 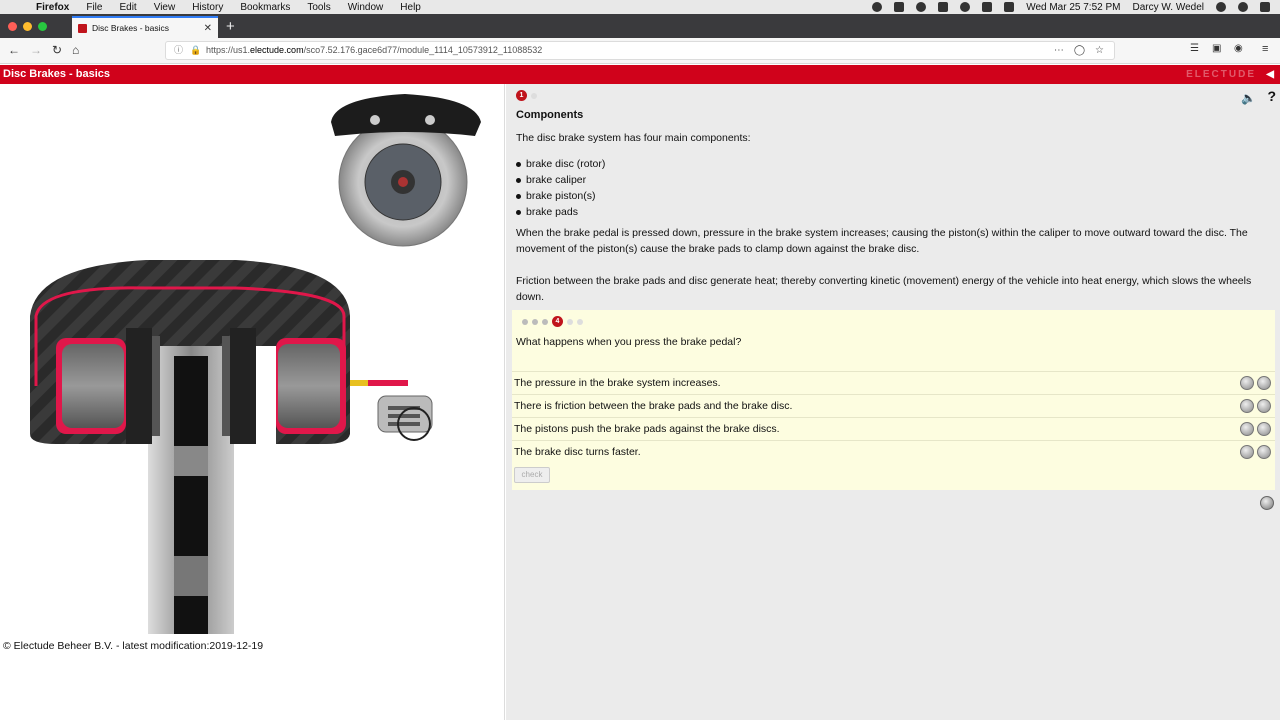 What do you see at coordinates (165, 7) in the screenshot?
I see `menu-view: View` at bounding box center [165, 7].